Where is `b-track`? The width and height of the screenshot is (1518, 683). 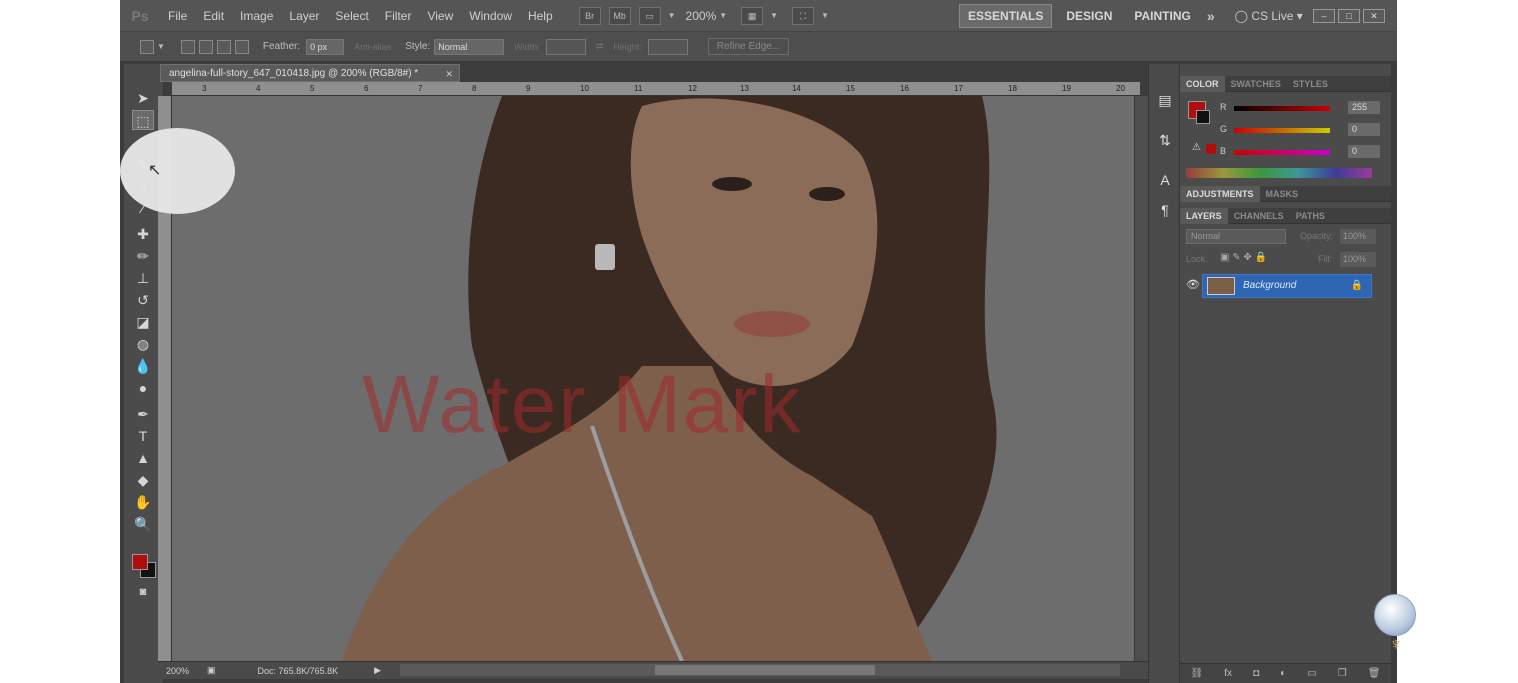 b-track is located at coordinates (1282, 152).